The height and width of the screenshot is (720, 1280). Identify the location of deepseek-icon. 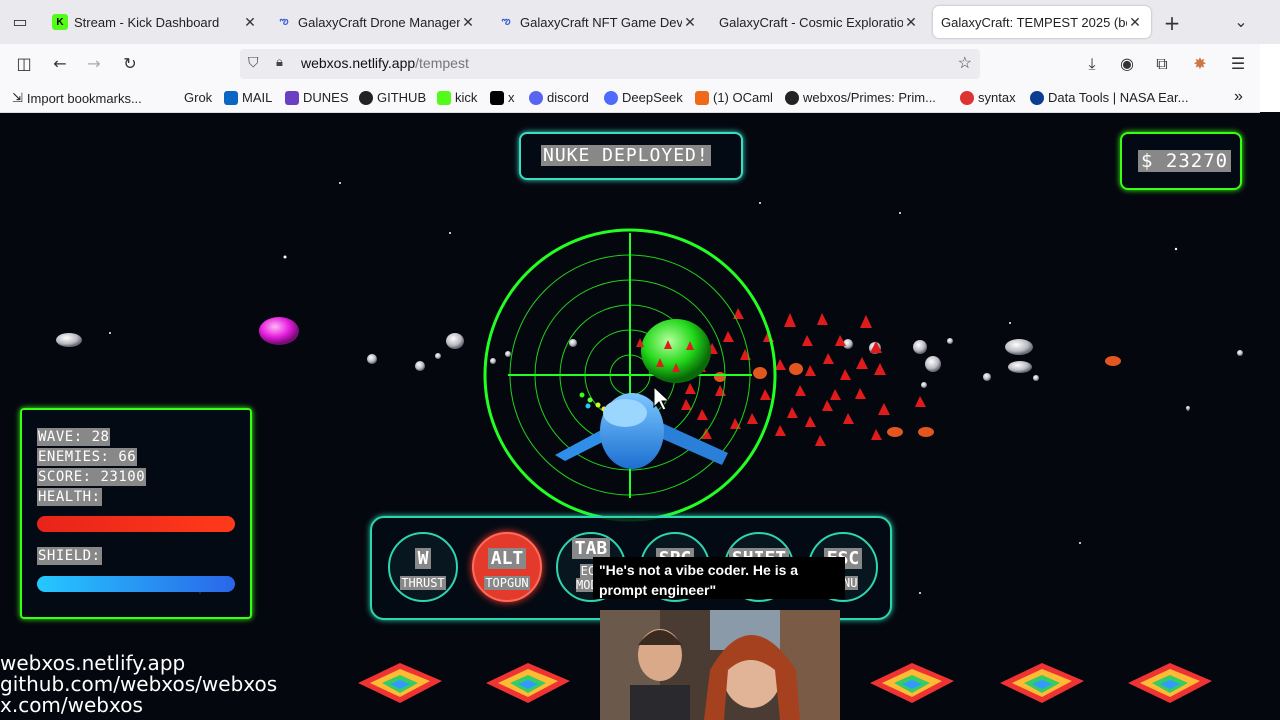
(611, 97).